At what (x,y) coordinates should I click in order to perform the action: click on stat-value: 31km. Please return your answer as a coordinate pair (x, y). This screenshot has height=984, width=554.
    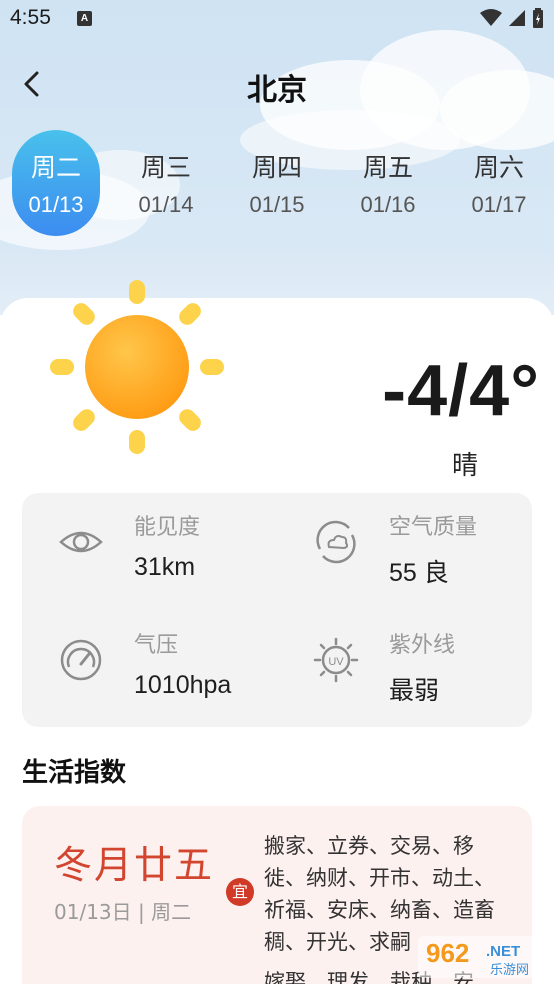
    Looking at the image, I should click on (165, 567).